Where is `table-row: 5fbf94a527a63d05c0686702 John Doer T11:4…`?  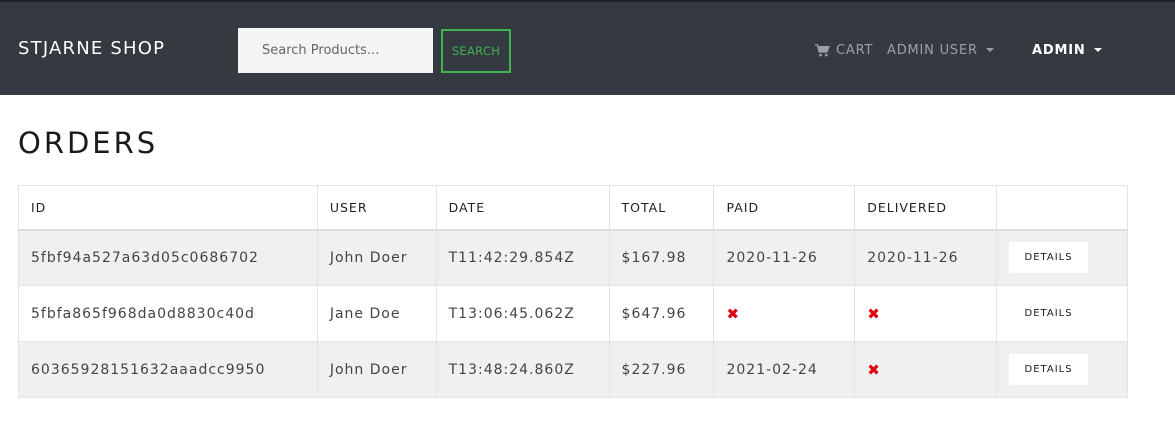 table-row: 5fbf94a527a63d05c0686702 John Doer T11:4… is located at coordinates (573, 257).